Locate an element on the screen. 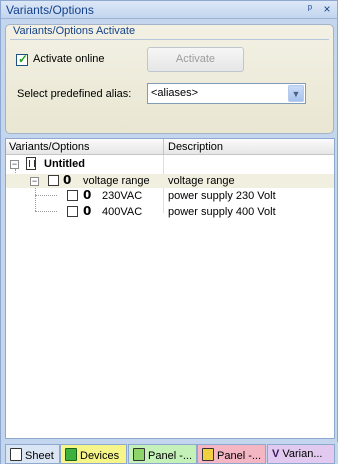  sheet-icon is located at coordinates (16, 454).